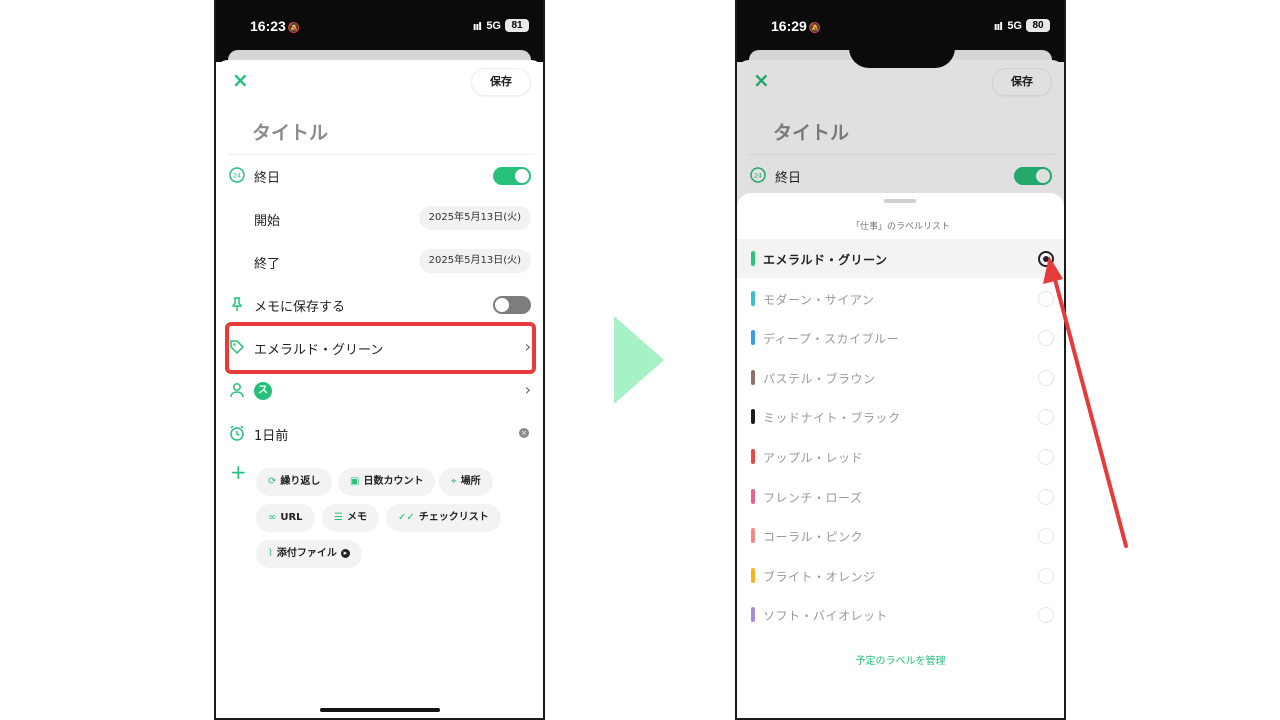 The width and height of the screenshot is (1280, 720). What do you see at coordinates (796, 26) in the screenshot?
I see `status-time: 16:29 🔕` at bounding box center [796, 26].